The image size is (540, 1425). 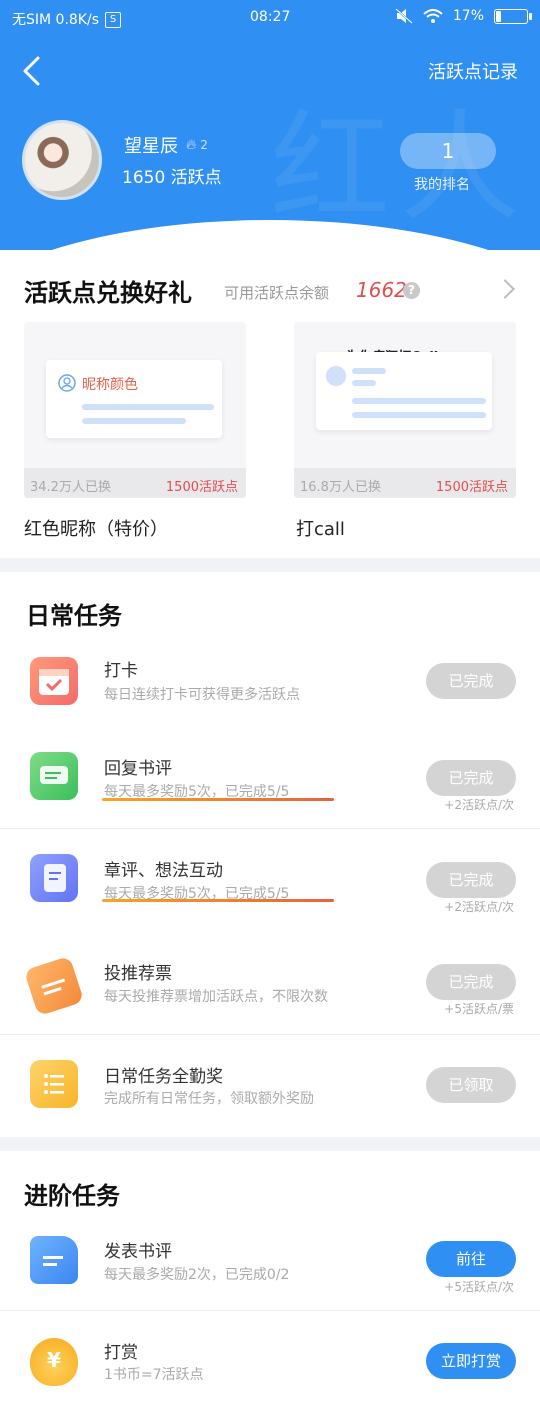 What do you see at coordinates (62, 160) in the screenshot?
I see `avatar` at bounding box center [62, 160].